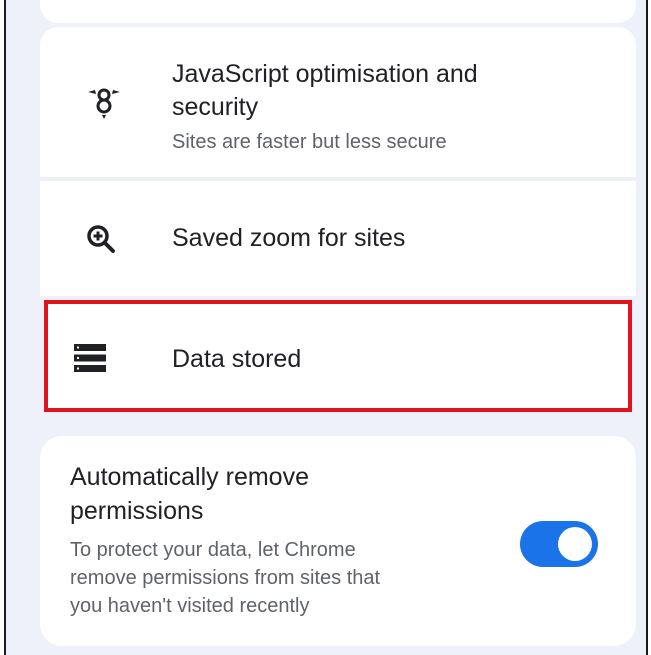  Describe the element at coordinates (225, 578) in the screenshot. I see `auto-remove-desc-line2: remove permissions from sites that` at that location.